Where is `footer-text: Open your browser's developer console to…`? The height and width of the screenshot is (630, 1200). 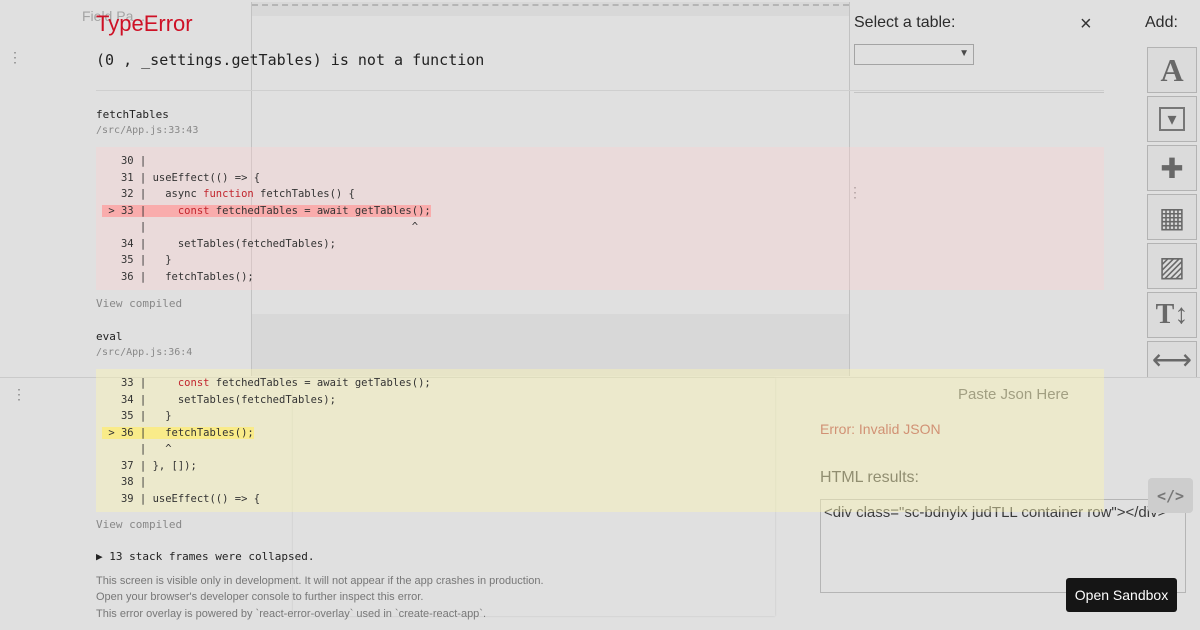
footer-text: Open your browser's developer console to… is located at coordinates (260, 597).